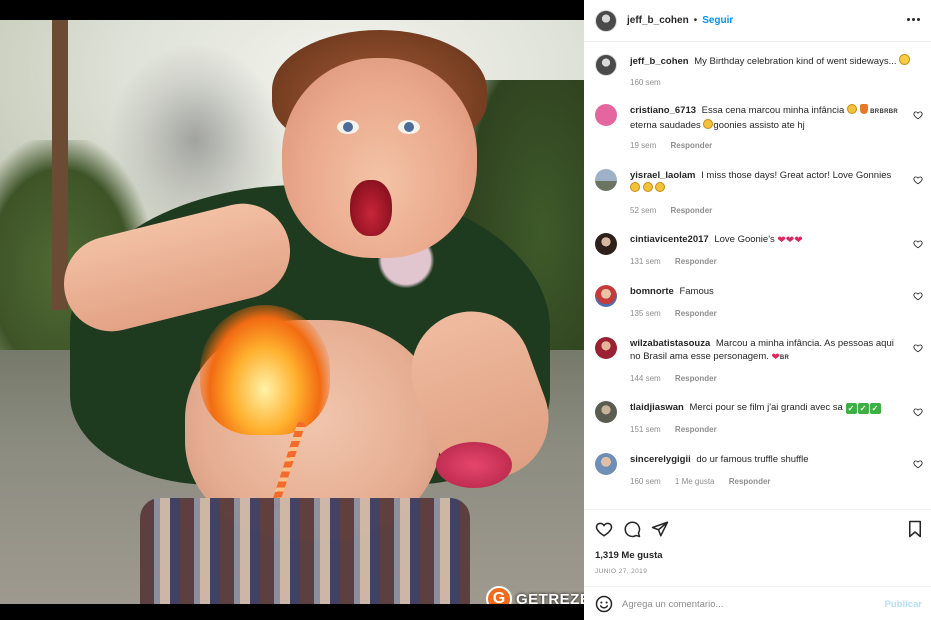 The height and width of the screenshot is (620, 931). I want to click on comment-text: Love Goonie's, so click(744, 239).